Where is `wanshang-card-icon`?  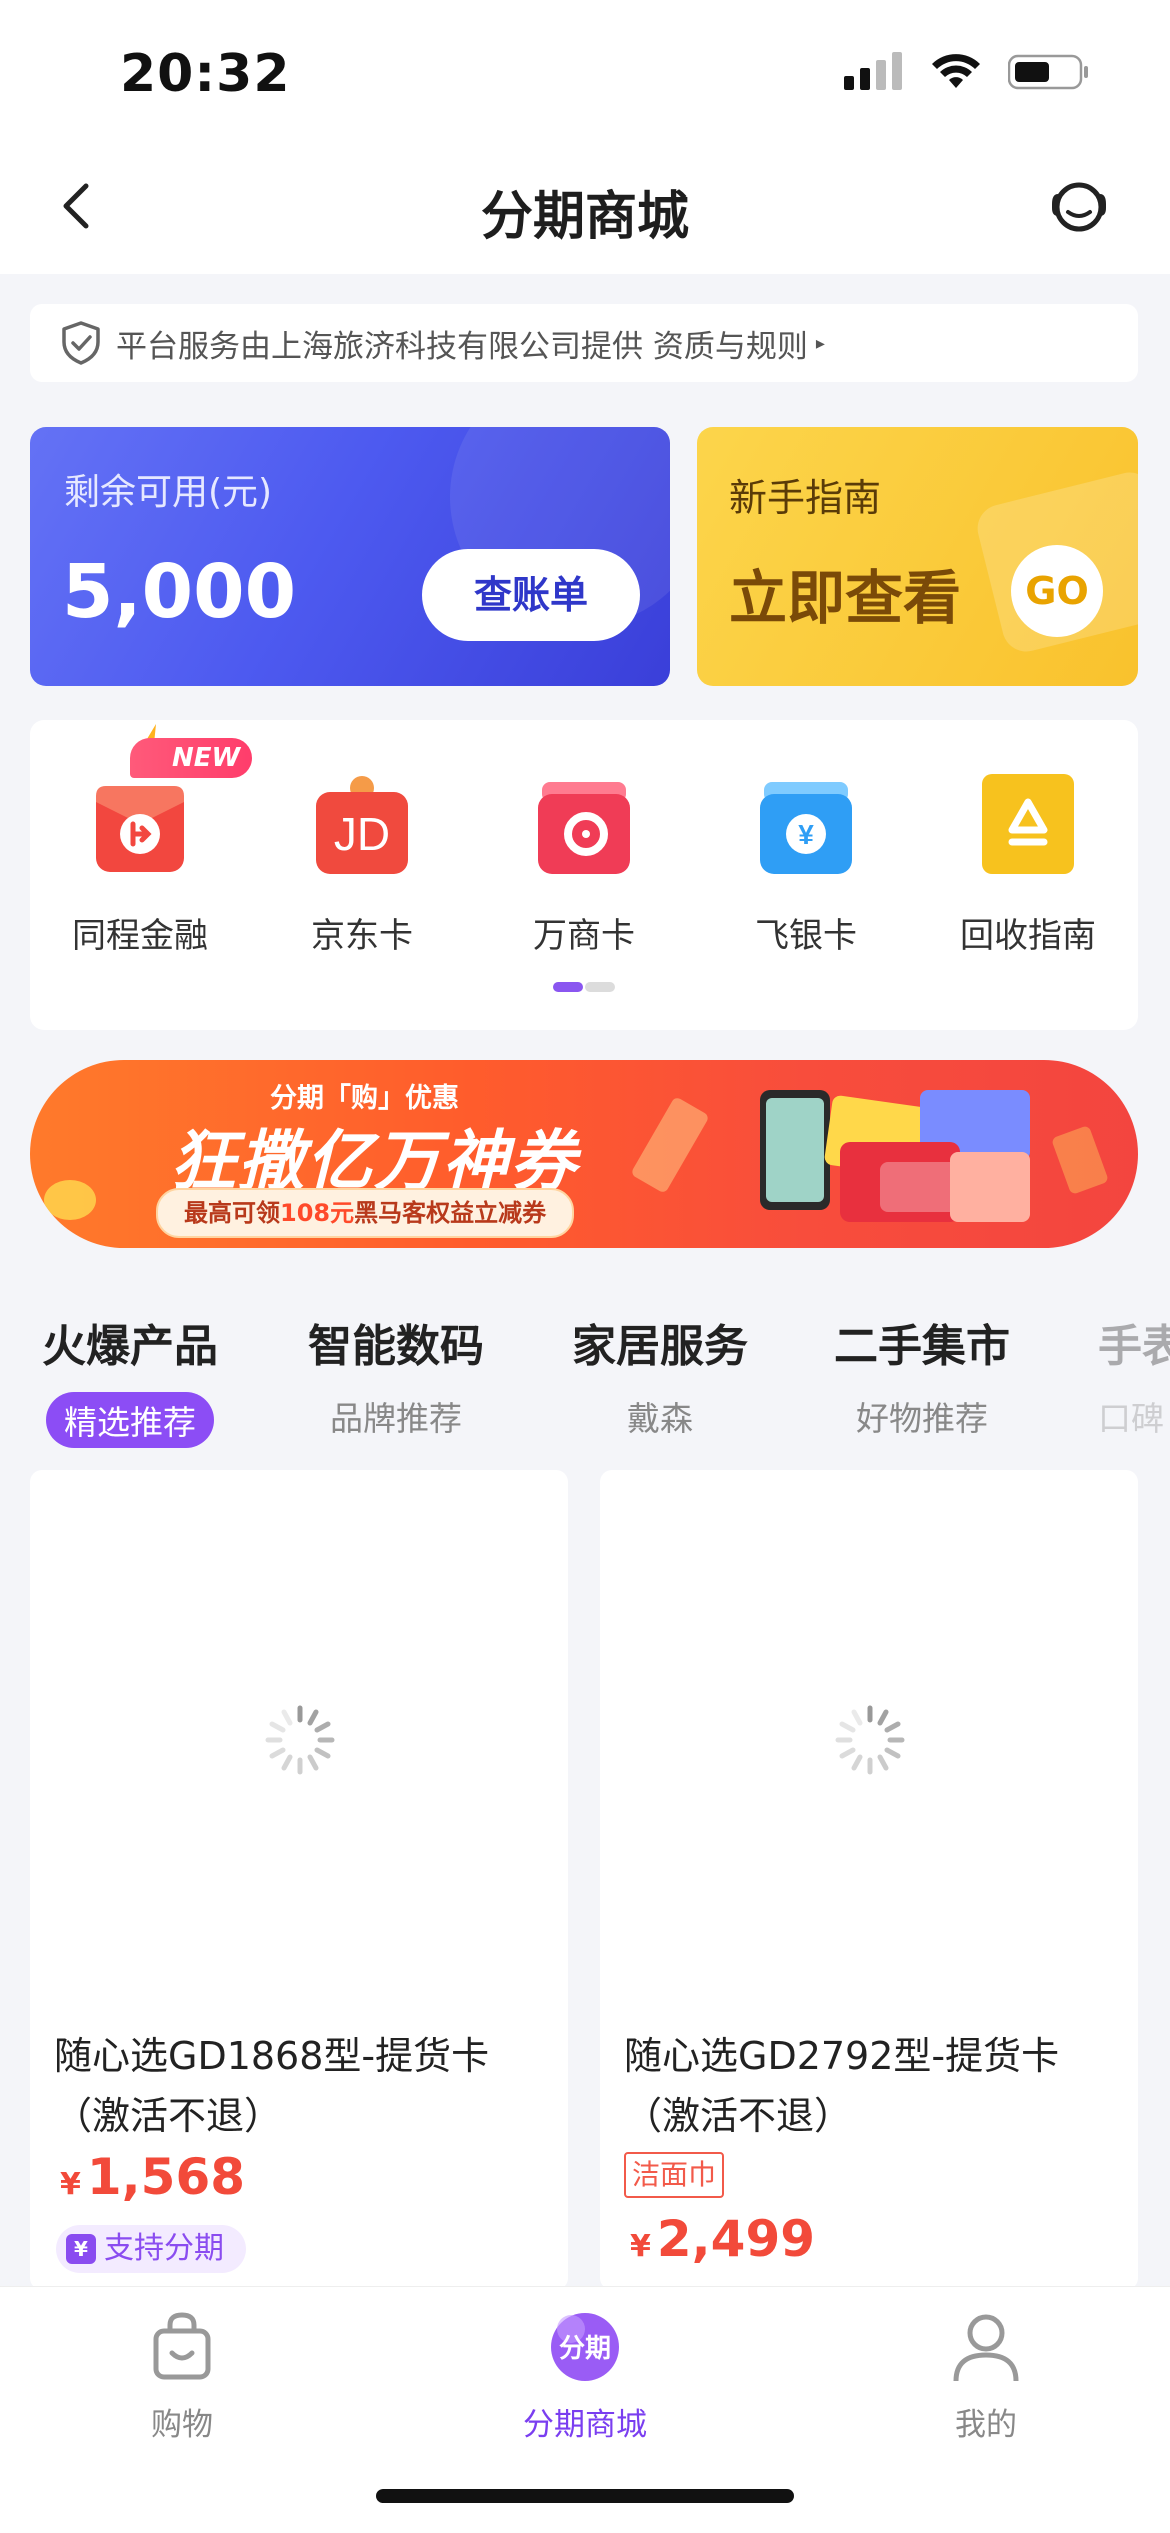 wanshang-card-icon is located at coordinates (584, 828).